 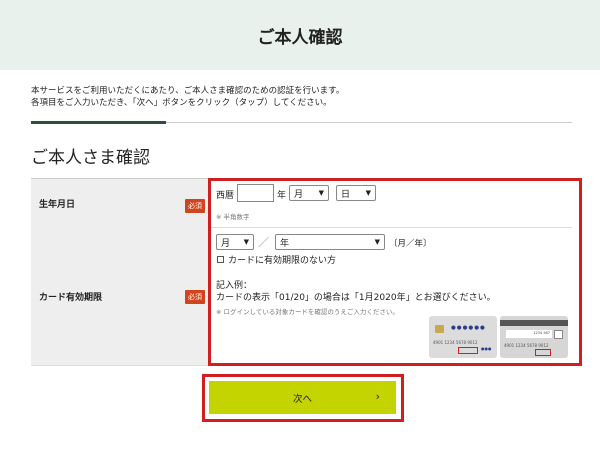 What do you see at coordinates (120, 203) in the screenshot?
I see `birthdate-label-cell: 生年月日 必須` at bounding box center [120, 203].